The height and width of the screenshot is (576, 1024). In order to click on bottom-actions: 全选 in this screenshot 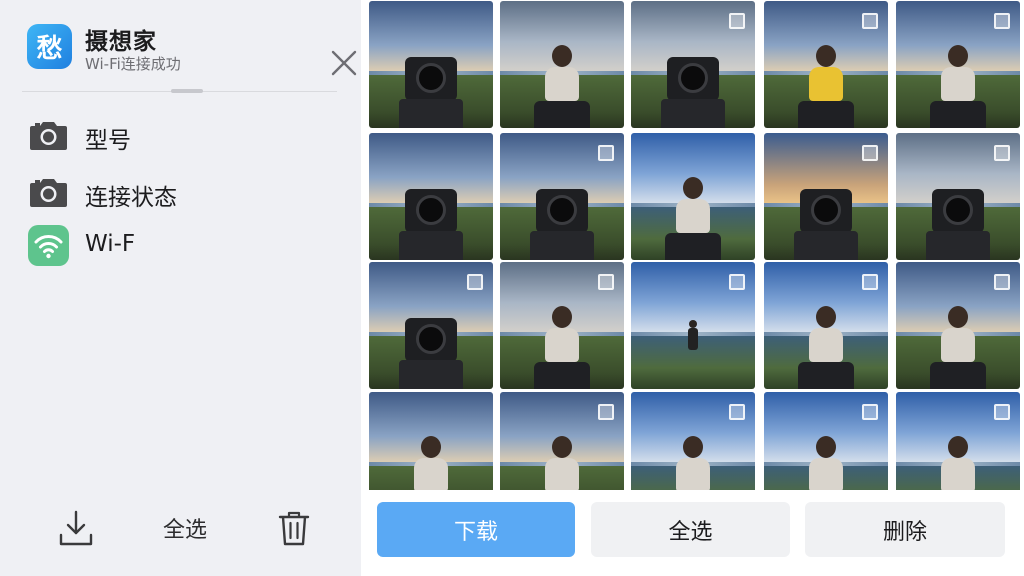, I will do `click(180, 530)`.